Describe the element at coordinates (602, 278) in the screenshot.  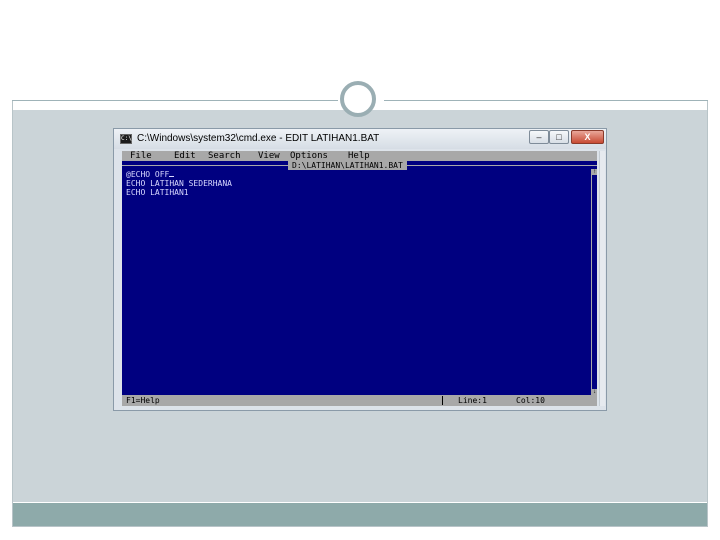
I see `window-scrollbar` at that location.